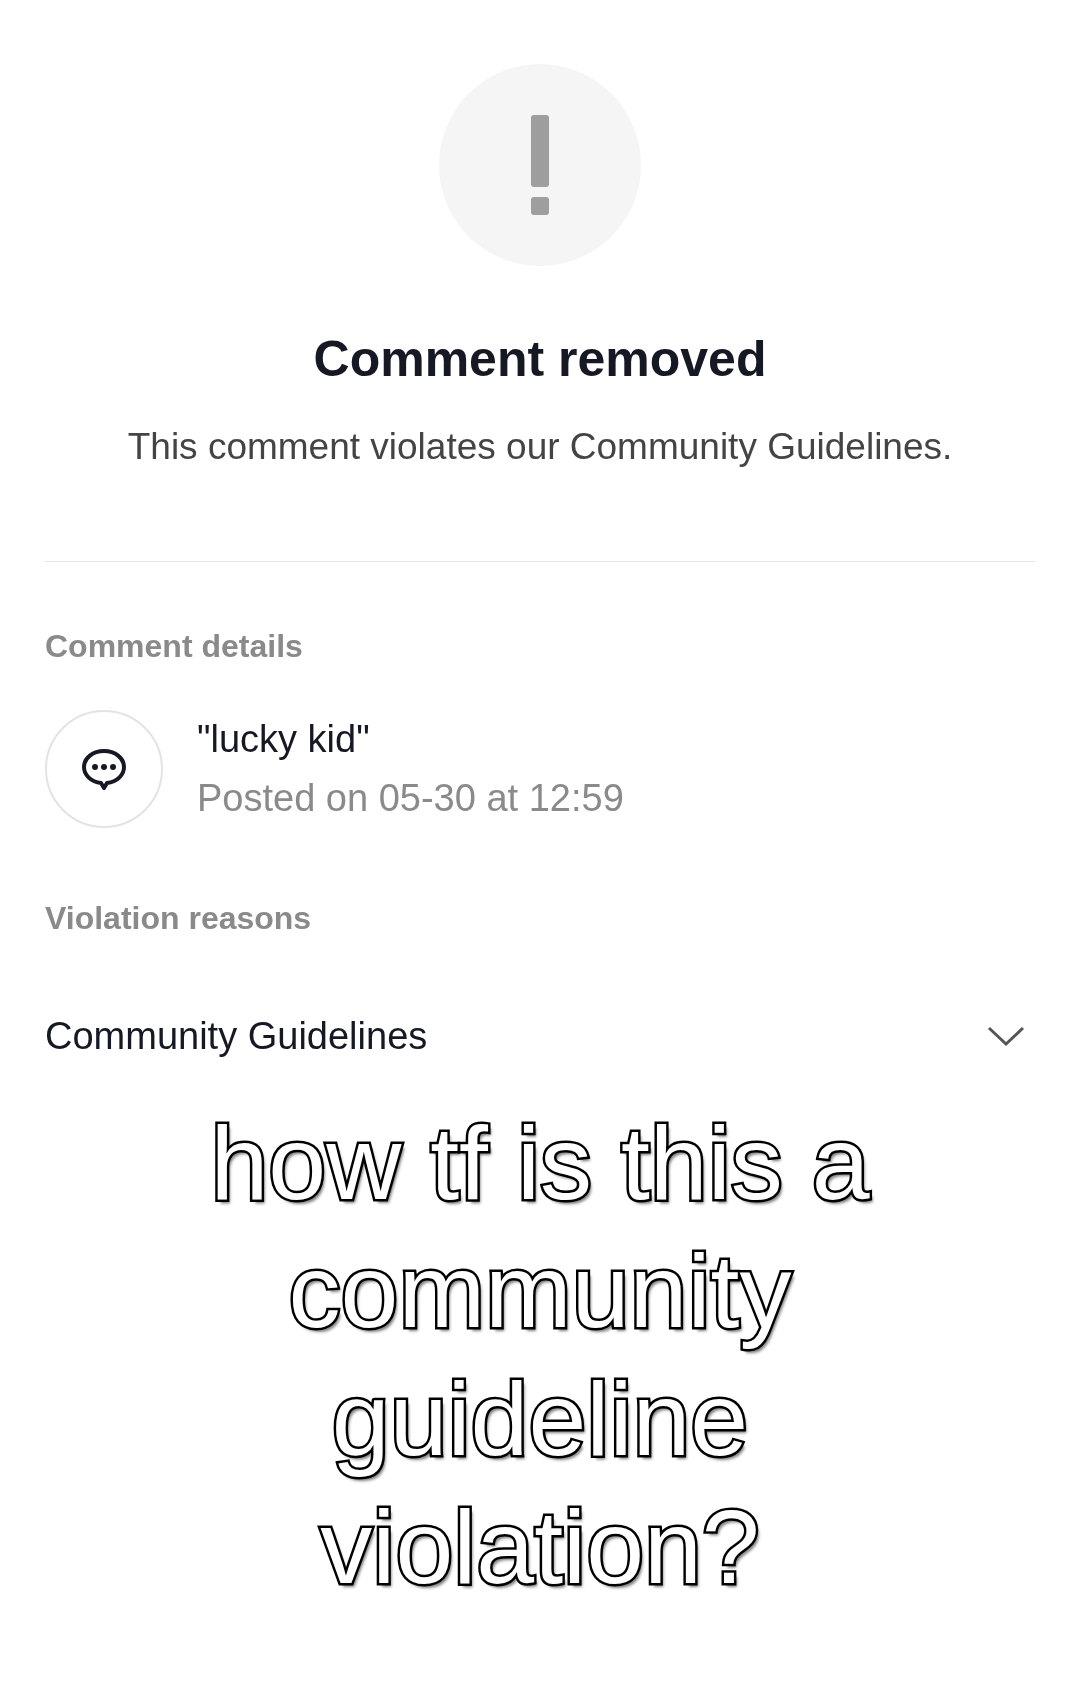 Image resolution: width=1080 pixels, height=1684 pixels. Describe the element at coordinates (540, 1036) in the screenshot. I see `reason-row: Community Guidelines` at that location.